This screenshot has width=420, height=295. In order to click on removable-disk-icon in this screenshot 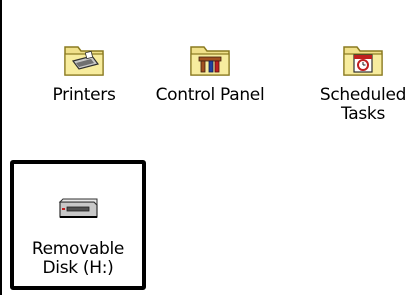, I will do `click(78, 208)`.